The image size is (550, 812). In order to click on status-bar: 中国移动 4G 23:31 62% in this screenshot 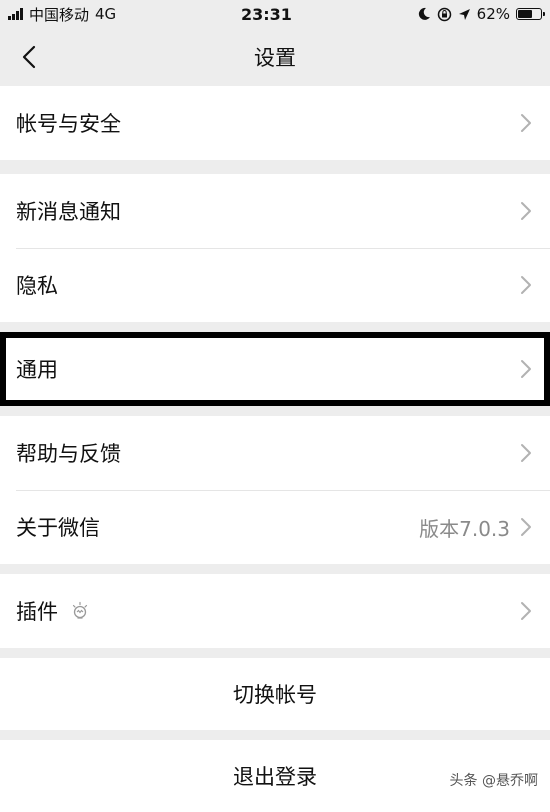, I will do `click(275, 14)`.